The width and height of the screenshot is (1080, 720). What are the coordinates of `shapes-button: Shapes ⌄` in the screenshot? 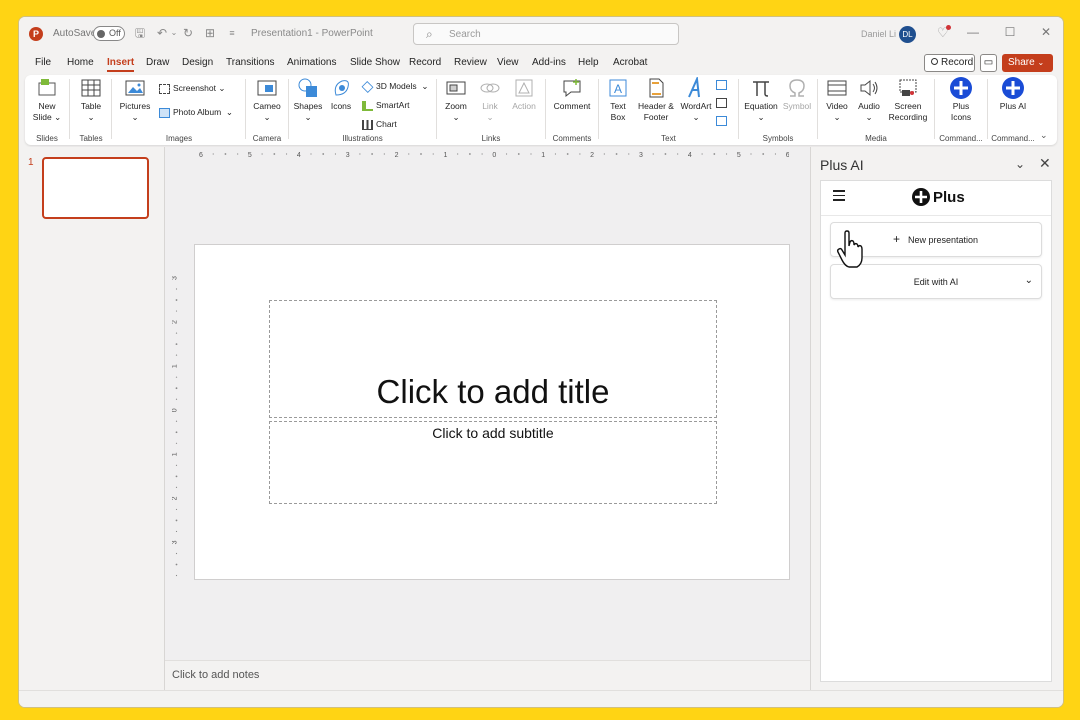 It's located at (308, 100).